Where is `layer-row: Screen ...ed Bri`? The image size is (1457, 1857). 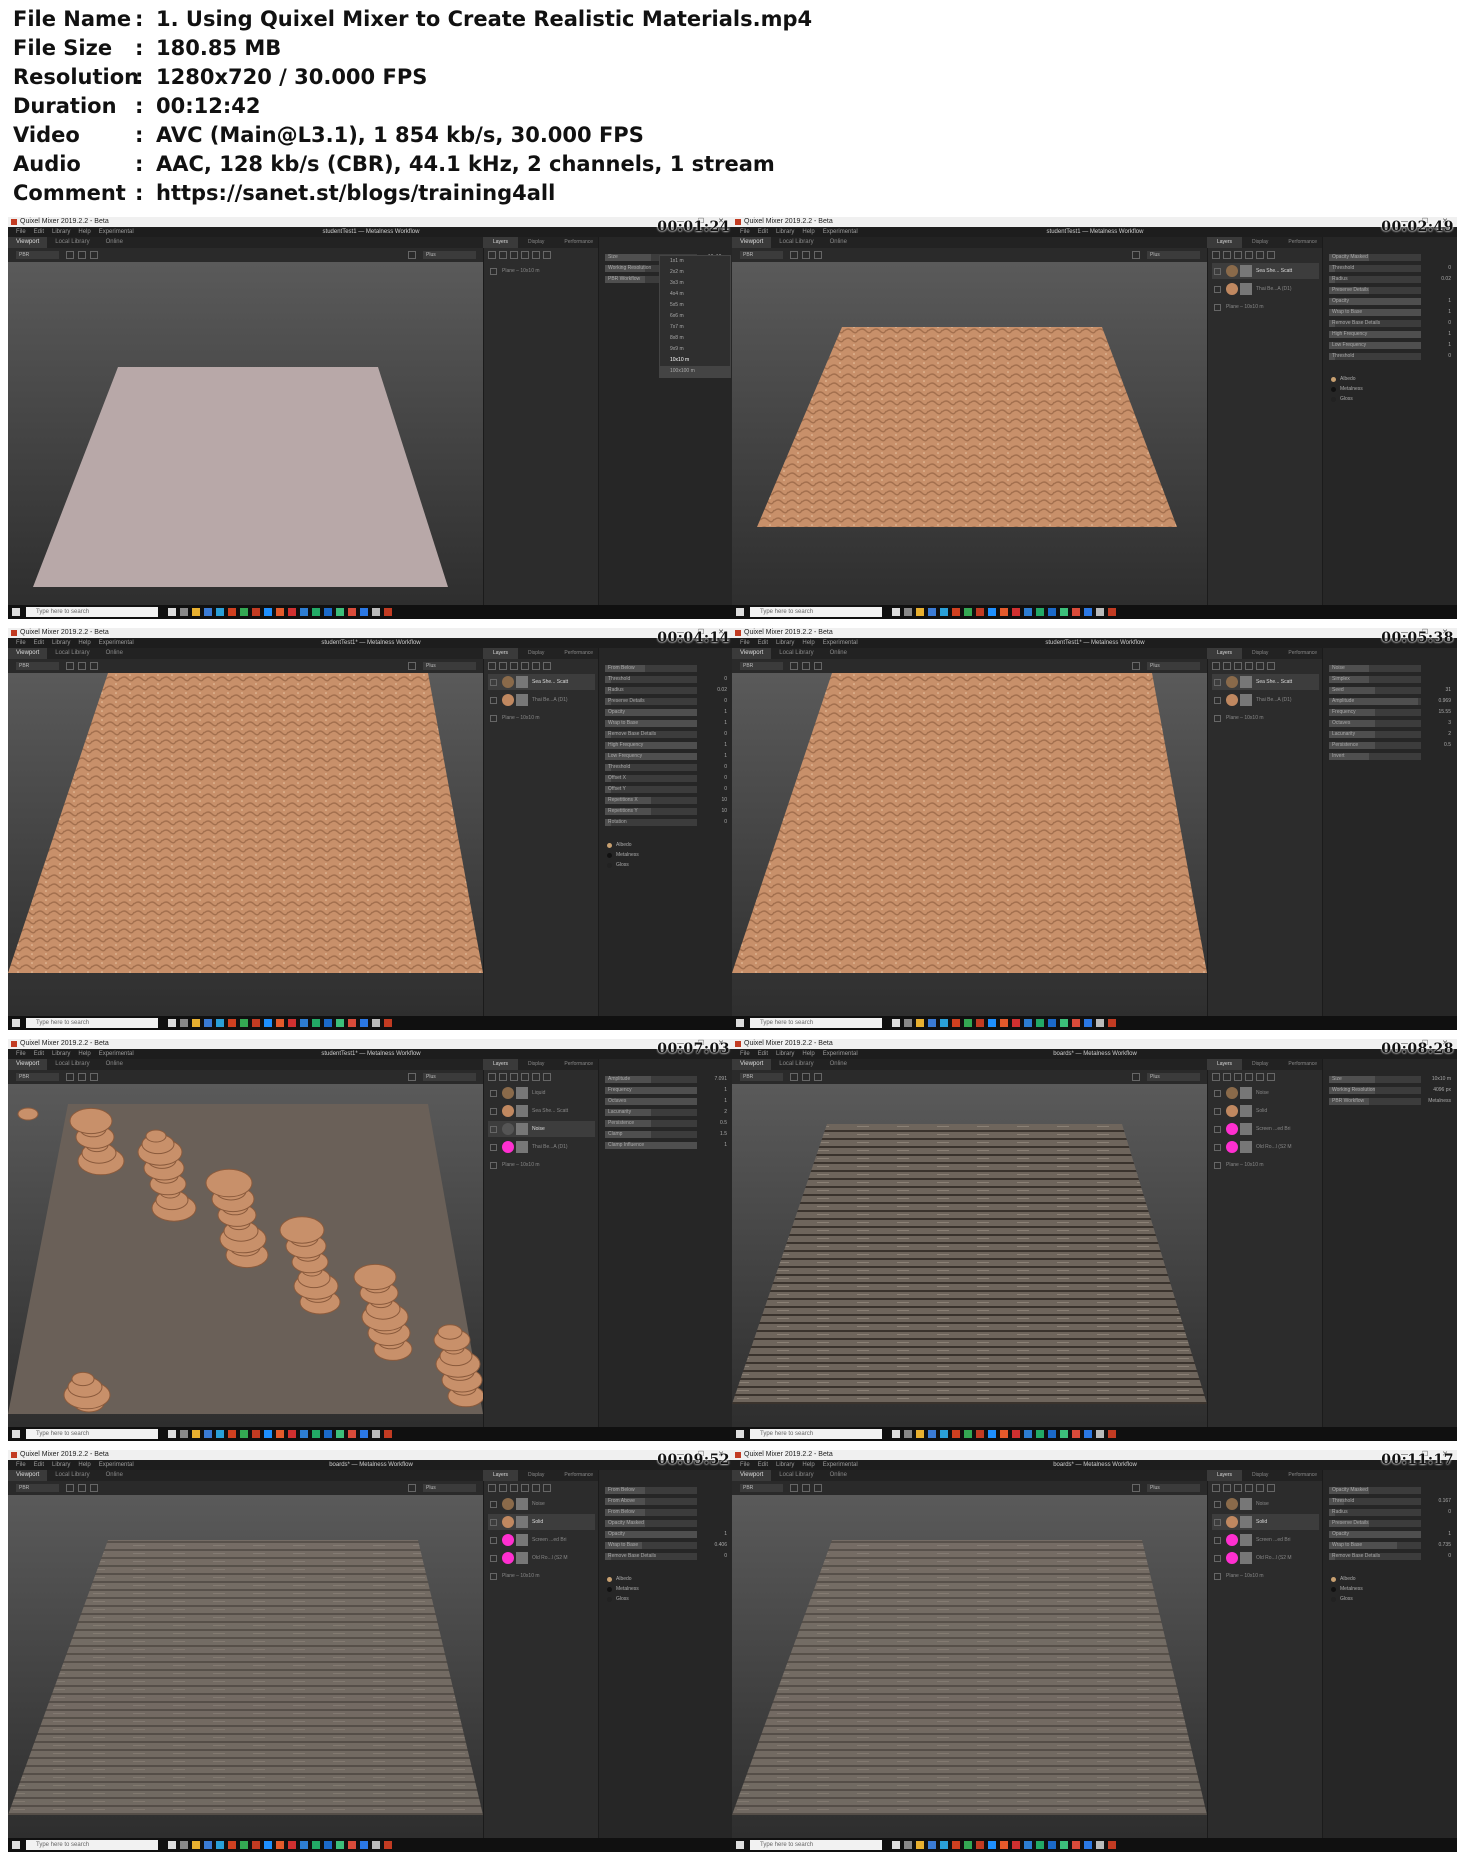 layer-row: Screen ...ed Bri is located at coordinates (1265, 1129).